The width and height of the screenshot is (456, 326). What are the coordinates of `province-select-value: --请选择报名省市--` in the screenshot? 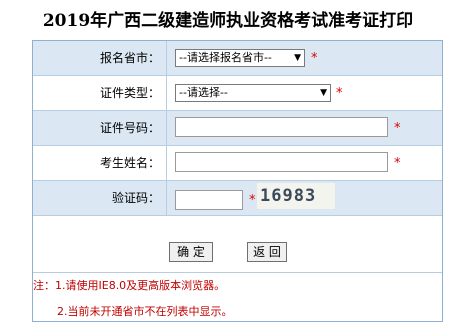 It's located at (225, 57).